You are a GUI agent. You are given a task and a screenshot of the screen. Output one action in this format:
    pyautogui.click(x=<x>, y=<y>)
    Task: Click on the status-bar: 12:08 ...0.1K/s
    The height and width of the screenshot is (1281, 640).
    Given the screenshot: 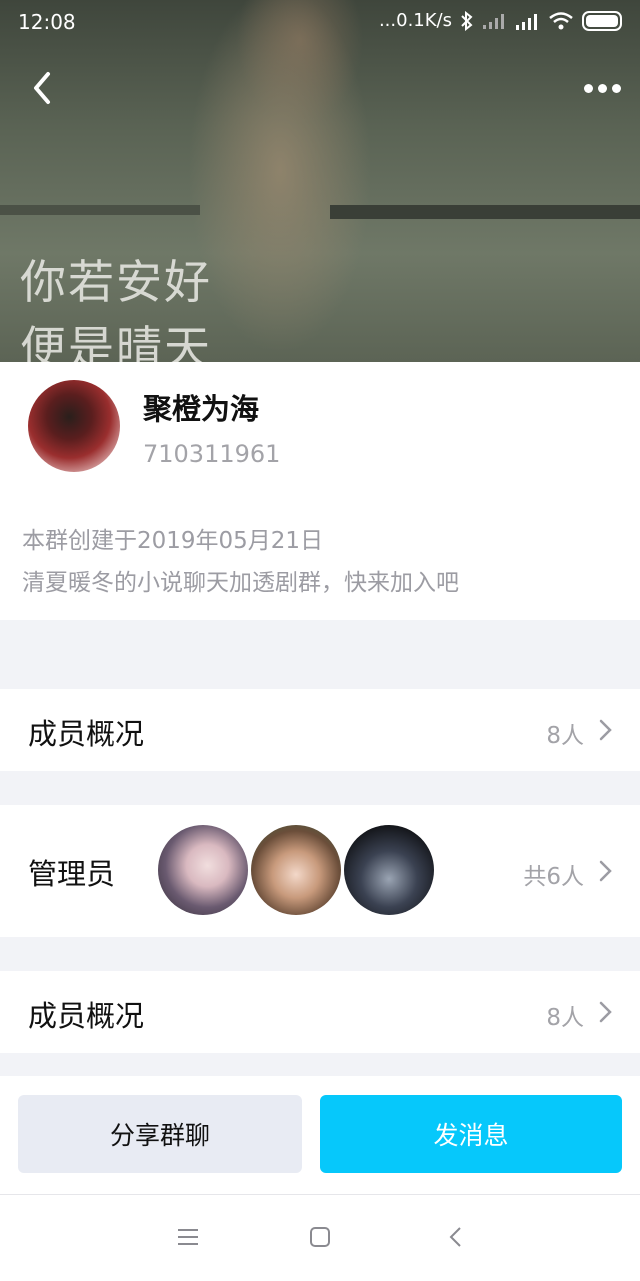 What is the action you would take?
    pyautogui.click(x=320, y=24)
    